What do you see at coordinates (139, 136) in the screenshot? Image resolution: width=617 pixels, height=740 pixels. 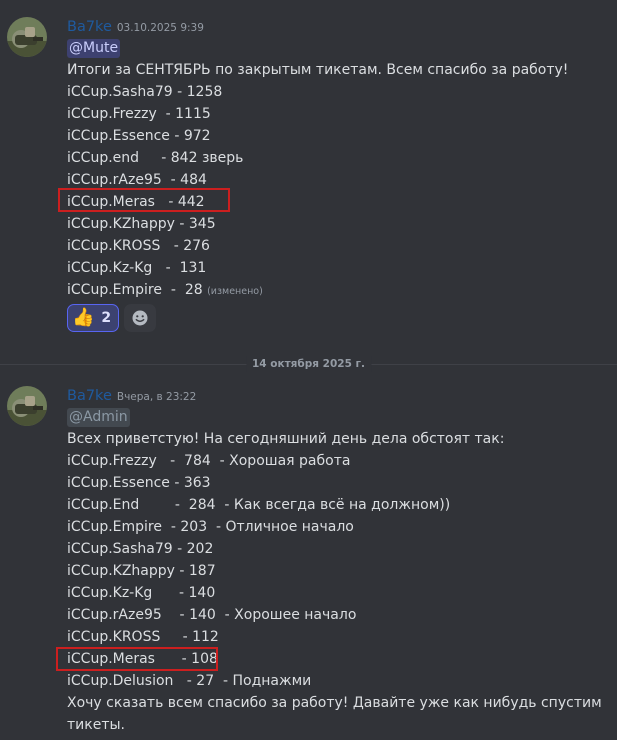 I see `ticket-row: iCCup.Essence - 972` at bounding box center [139, 136].